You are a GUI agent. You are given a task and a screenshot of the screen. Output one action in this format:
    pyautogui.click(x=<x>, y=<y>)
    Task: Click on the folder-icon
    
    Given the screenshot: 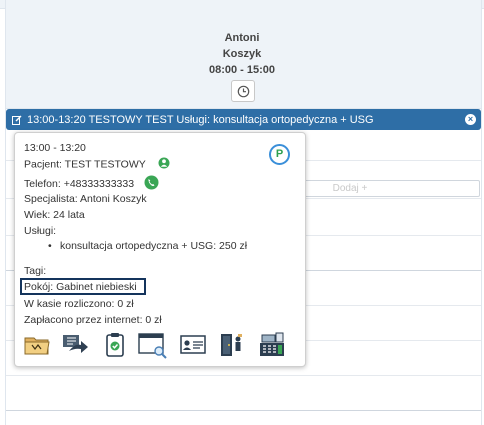 What is the action you would take?
    pyautogui.click(x=37, y=345)
    